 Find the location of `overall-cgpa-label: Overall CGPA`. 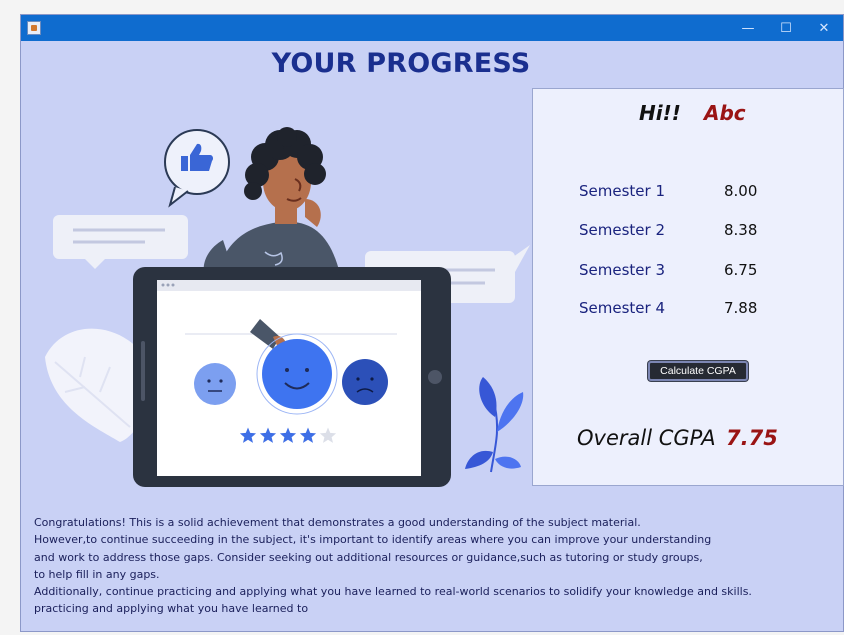

overall-cgpa-label: Overall CGPA is located at coordinates (646, 438).